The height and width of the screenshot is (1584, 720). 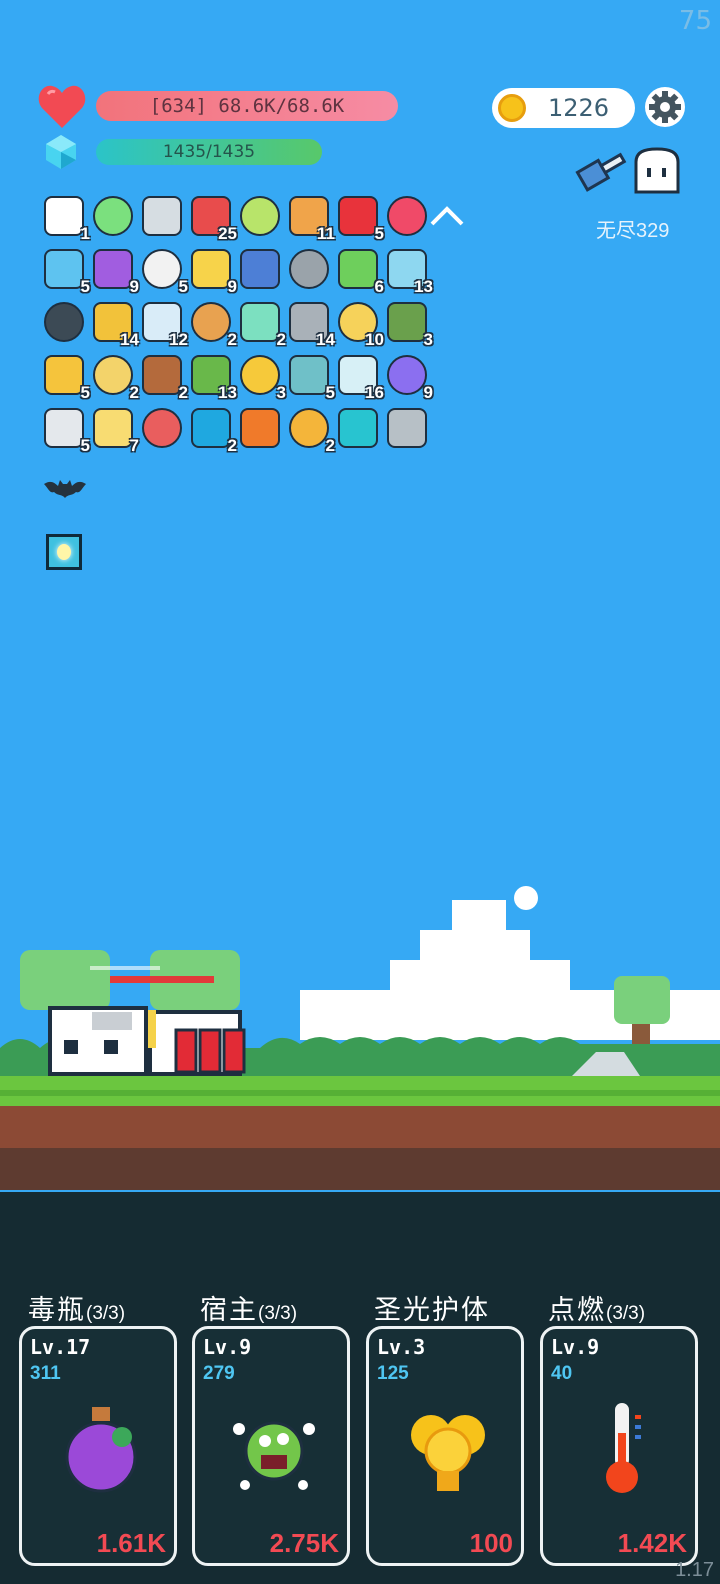 I want to click on star-card-icon-graphic, so click(x=64, y=216).